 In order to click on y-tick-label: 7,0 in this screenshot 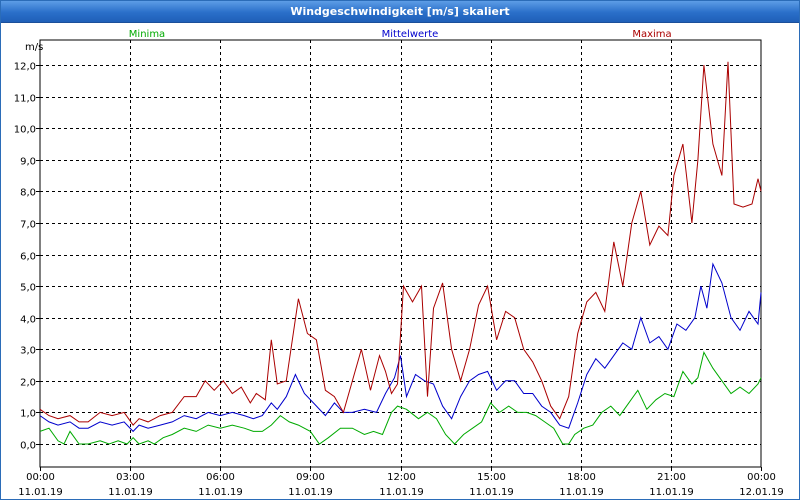, I will do `click(28, 225)`.